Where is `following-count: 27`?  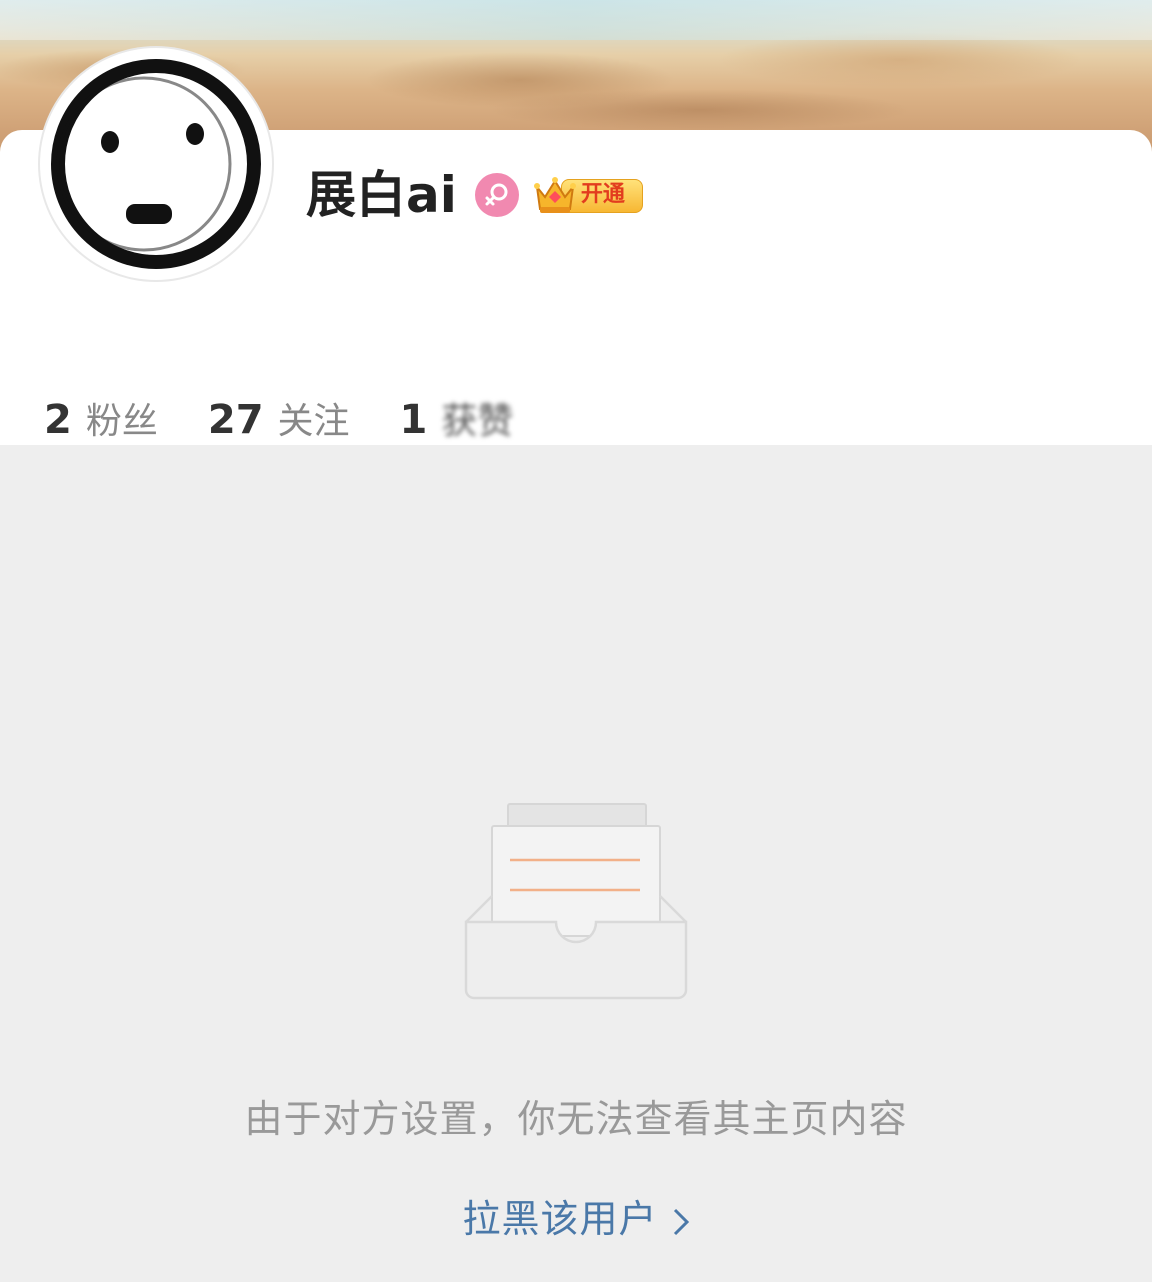
following-count: 27 is located at coordinates (235, 420).